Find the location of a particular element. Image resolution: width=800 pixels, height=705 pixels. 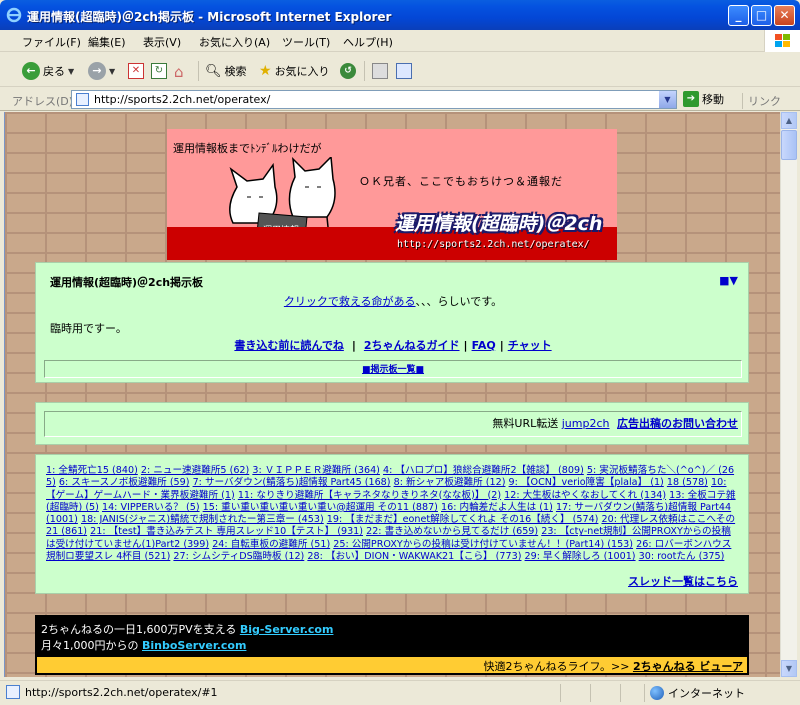

thread-link: 4: 【ハロプロ】狼総合避難所2【雑談】 (809) is located at coordinates (483, 470).